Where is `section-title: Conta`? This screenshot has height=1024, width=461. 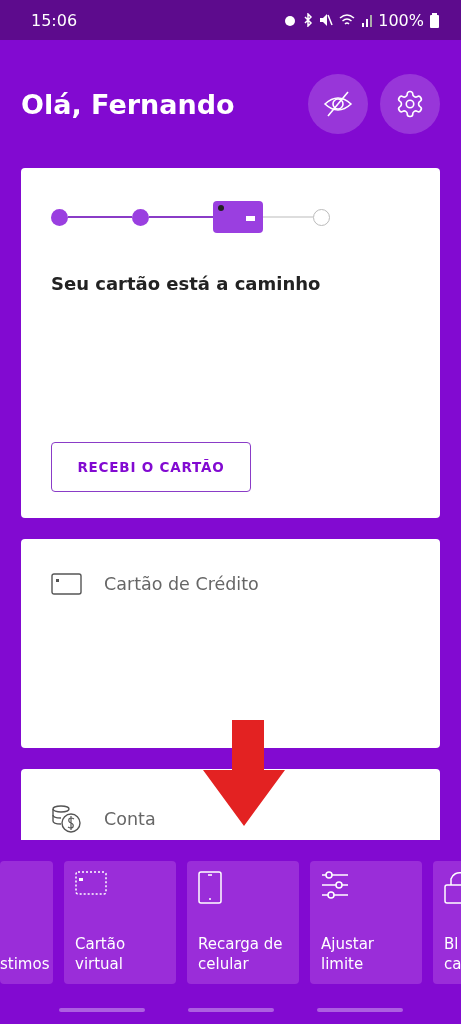 section-title: Conta is located at coordinates (130, 818).